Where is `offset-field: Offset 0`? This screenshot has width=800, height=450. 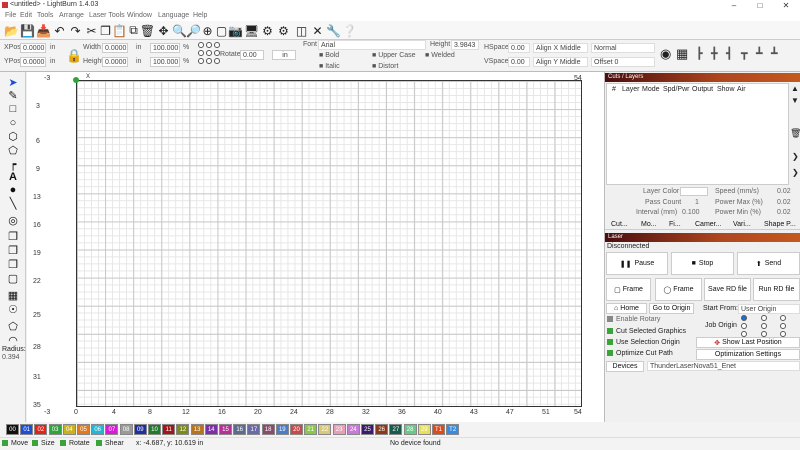
offset-field: Offset 0 is located at coordinates (623, 62).